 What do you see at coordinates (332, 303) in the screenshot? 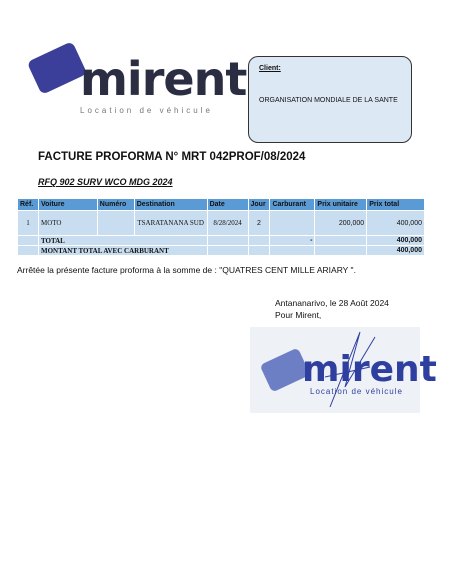
I see `place-date: Antananarivo, le 28 Août 2024` at bounding box center [332, 303].